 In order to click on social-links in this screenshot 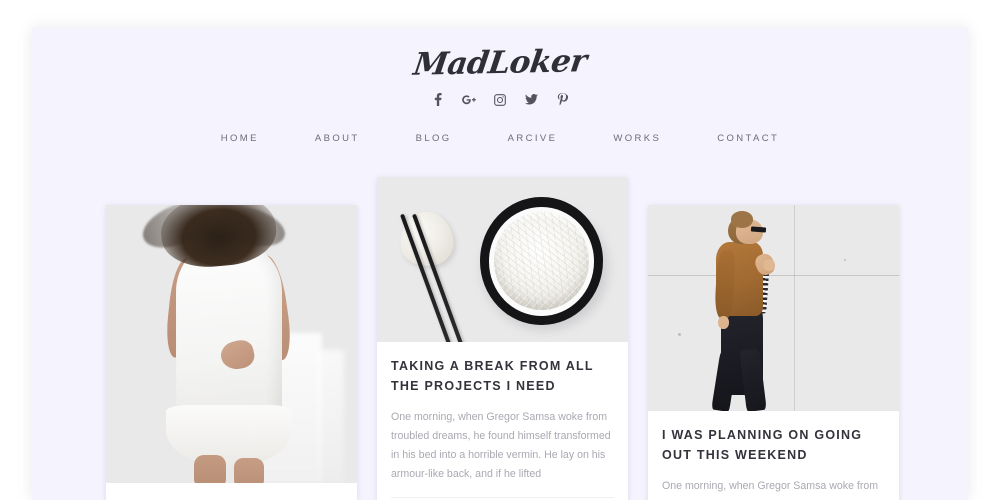, I will do `click(500, 99)`.